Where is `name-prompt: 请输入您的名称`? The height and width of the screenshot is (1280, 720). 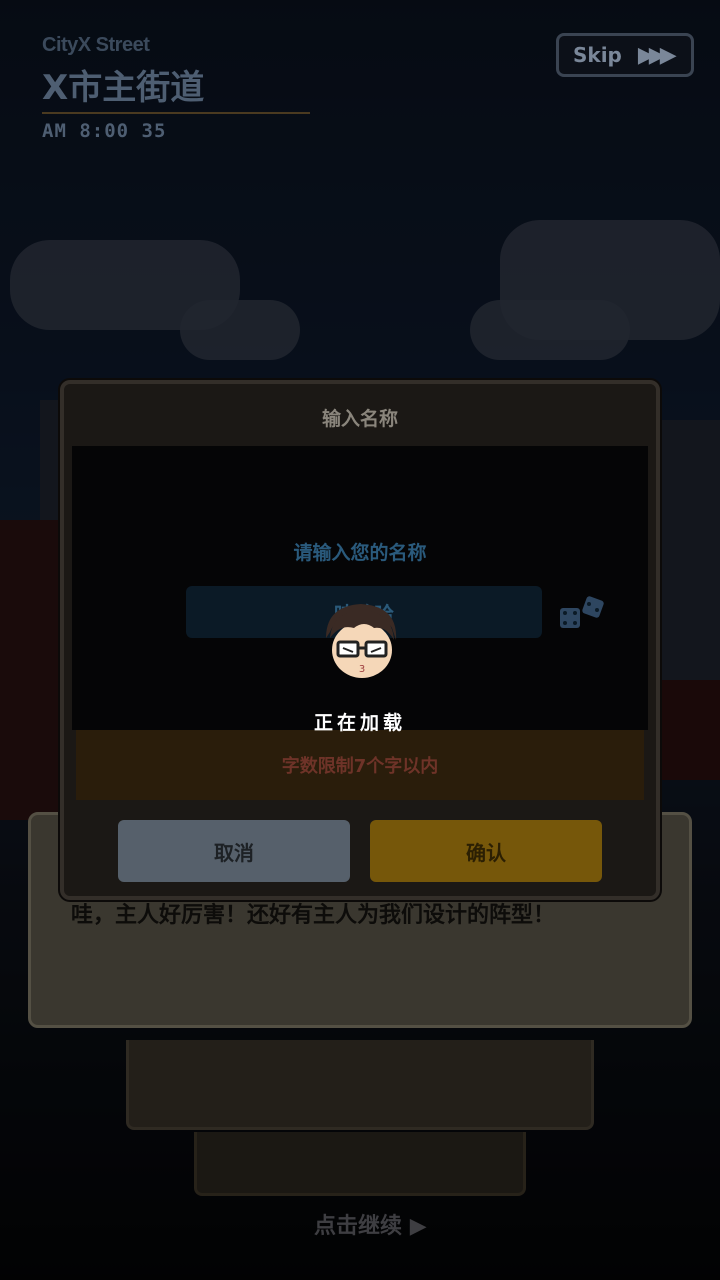
name-prompt: 请输入您的名称 is located at coordinates (360, 553).